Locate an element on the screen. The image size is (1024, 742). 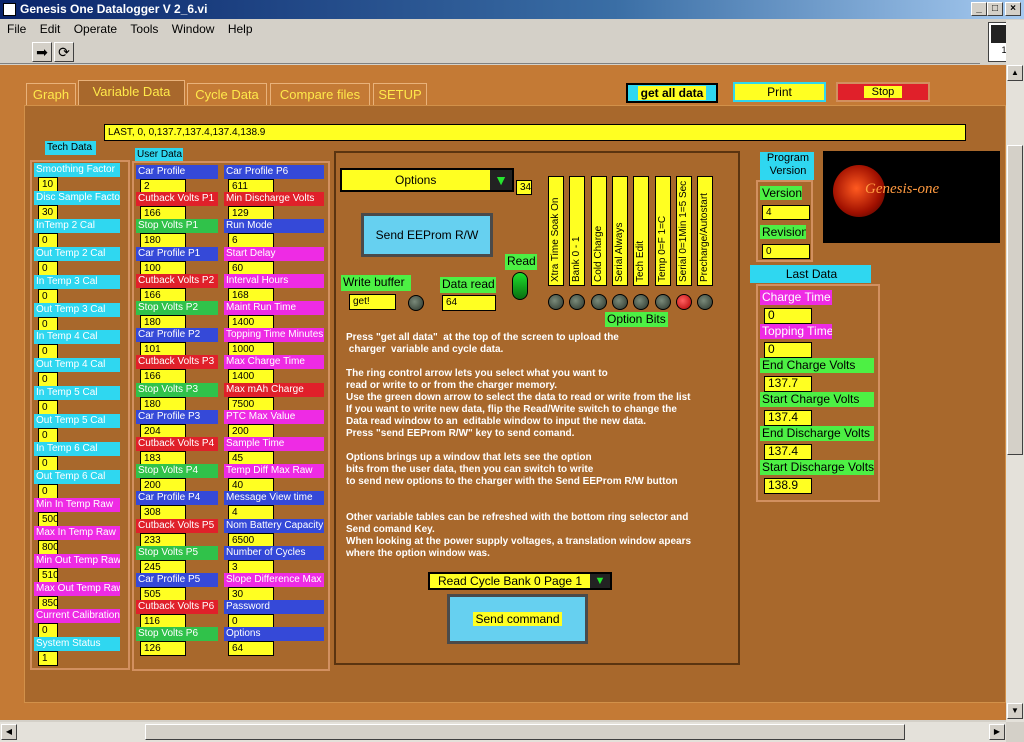
menu-window: Window is located at coordinates (193, 29).